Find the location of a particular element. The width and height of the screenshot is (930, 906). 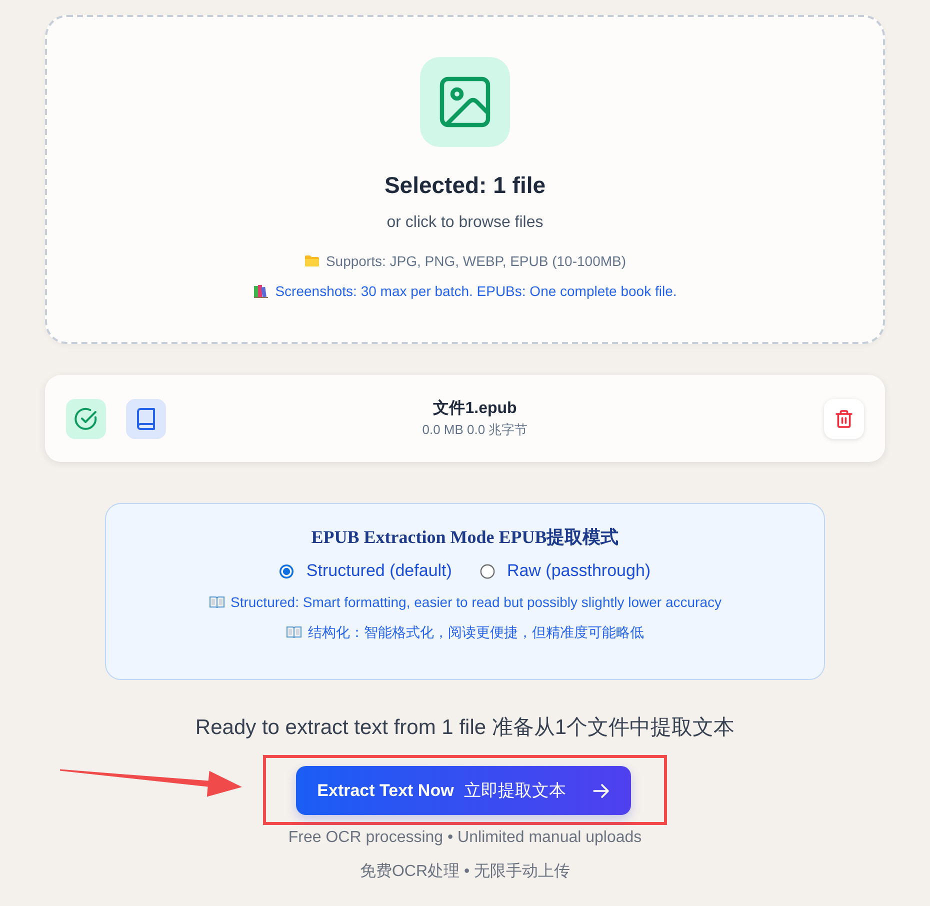

books-icon is located at coordinates (261, 291).